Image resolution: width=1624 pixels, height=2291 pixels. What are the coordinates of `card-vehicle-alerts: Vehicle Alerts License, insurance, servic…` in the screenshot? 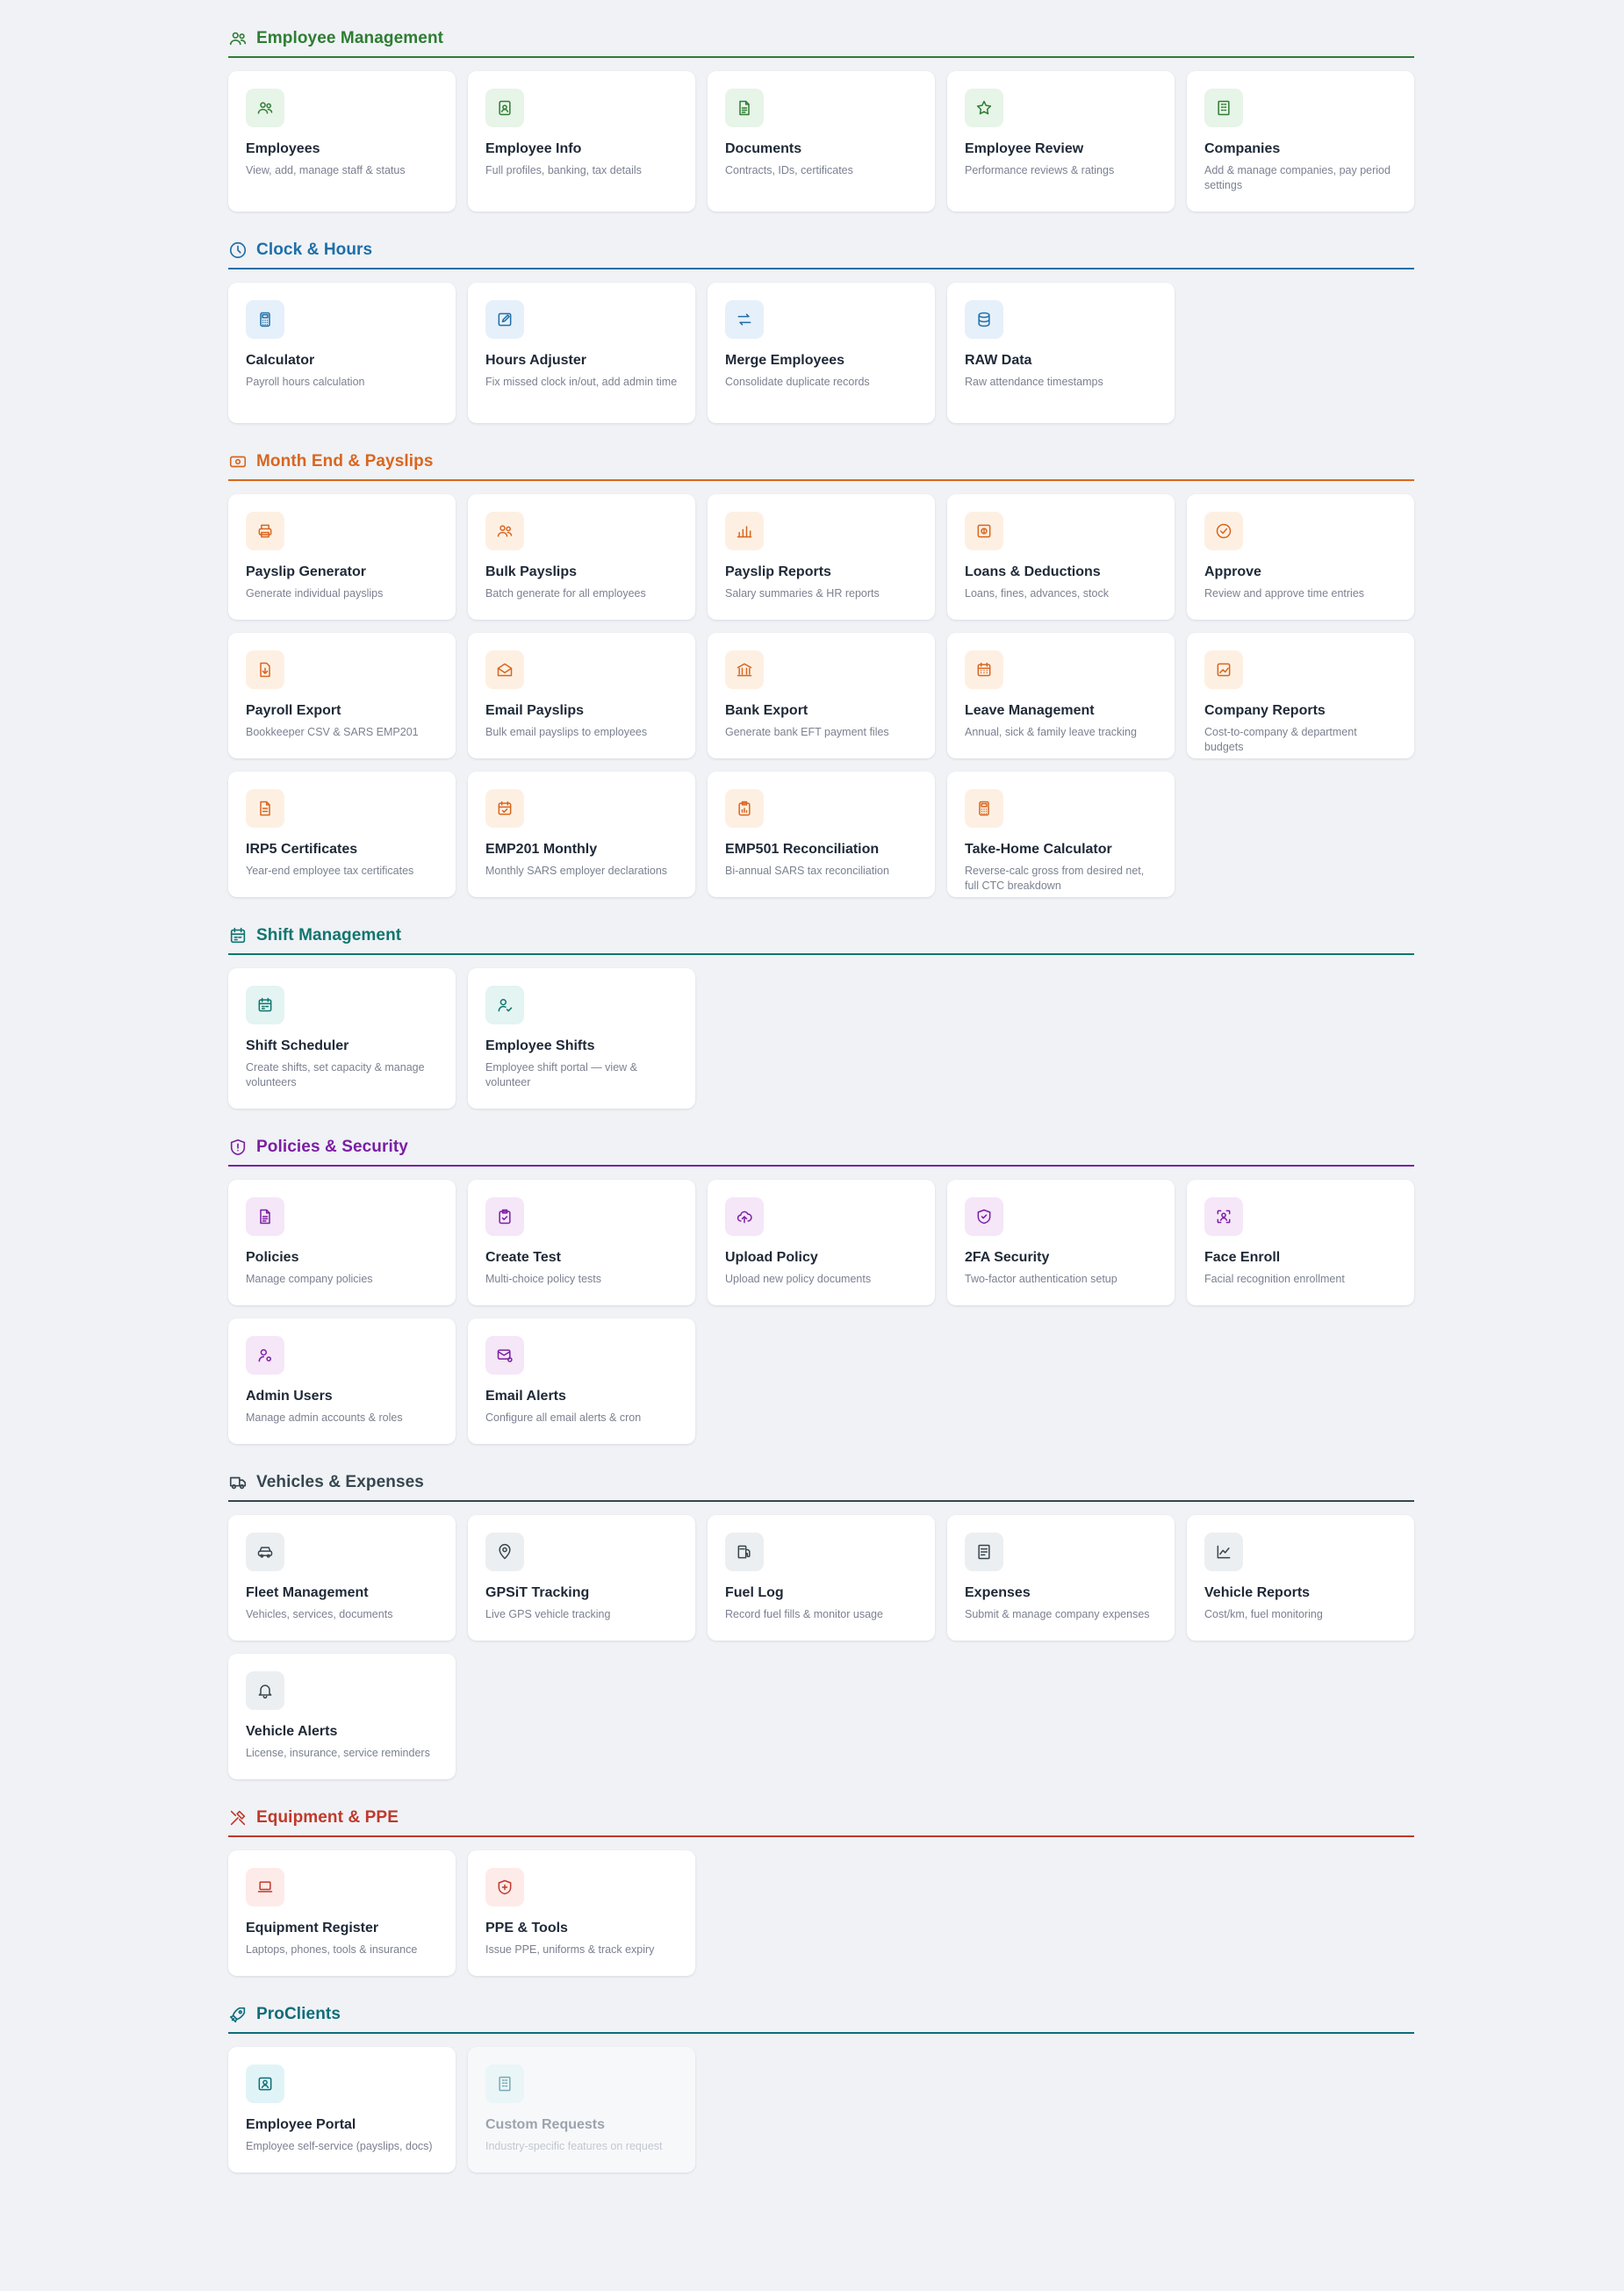 It's located at (342, 1717).